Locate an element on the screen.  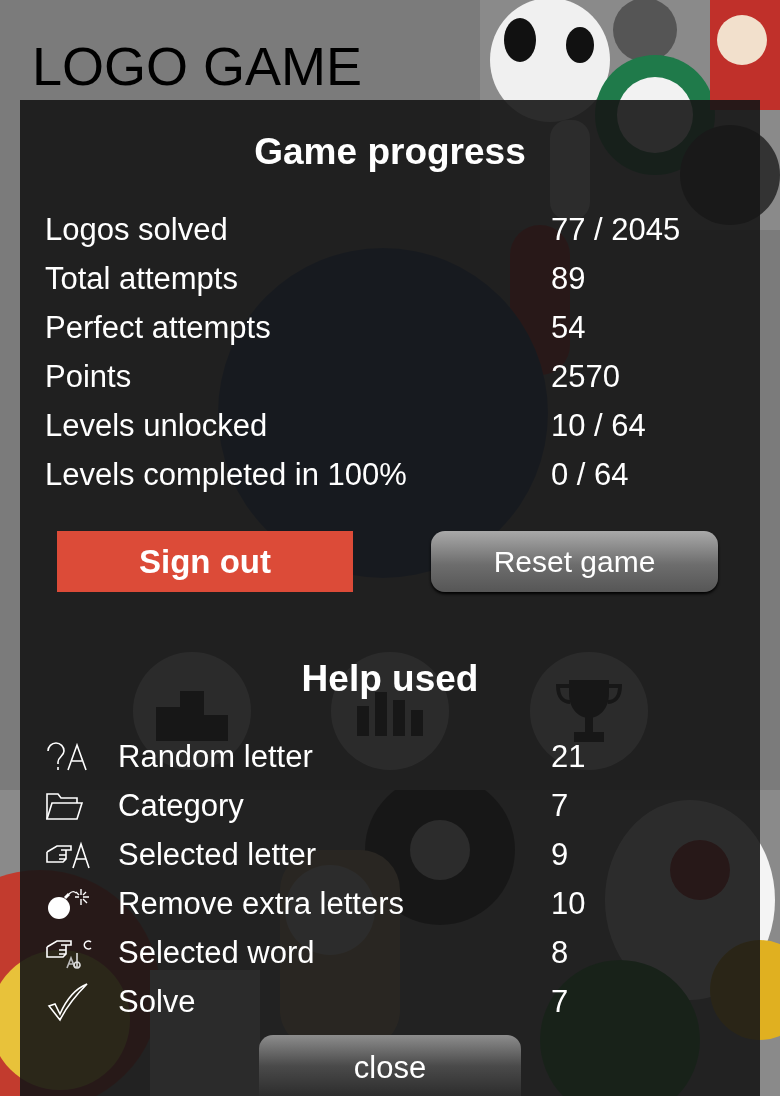
help-label: Selected word is located at coordinates (217, 952).